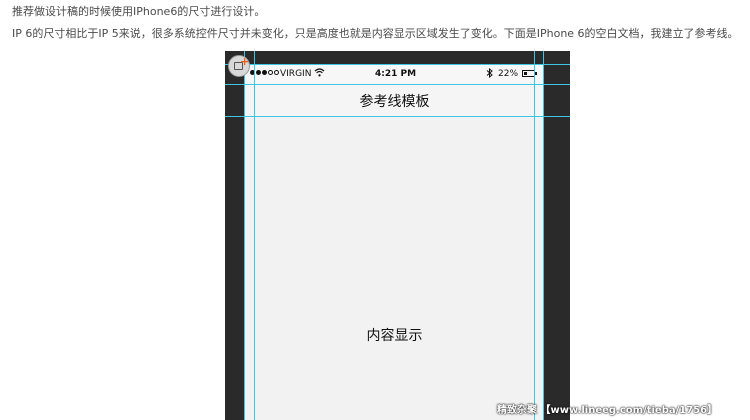  I want to click on bluetooth-icon, so click(489, 73).